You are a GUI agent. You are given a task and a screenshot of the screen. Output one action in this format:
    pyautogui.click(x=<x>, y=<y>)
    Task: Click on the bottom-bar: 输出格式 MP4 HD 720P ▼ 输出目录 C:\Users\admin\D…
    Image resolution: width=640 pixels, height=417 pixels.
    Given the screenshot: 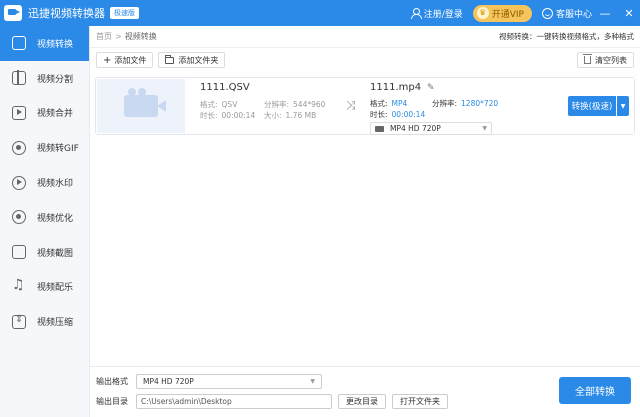 What is the action you would take?
    pyautogui.click(x=365, y=391)
    